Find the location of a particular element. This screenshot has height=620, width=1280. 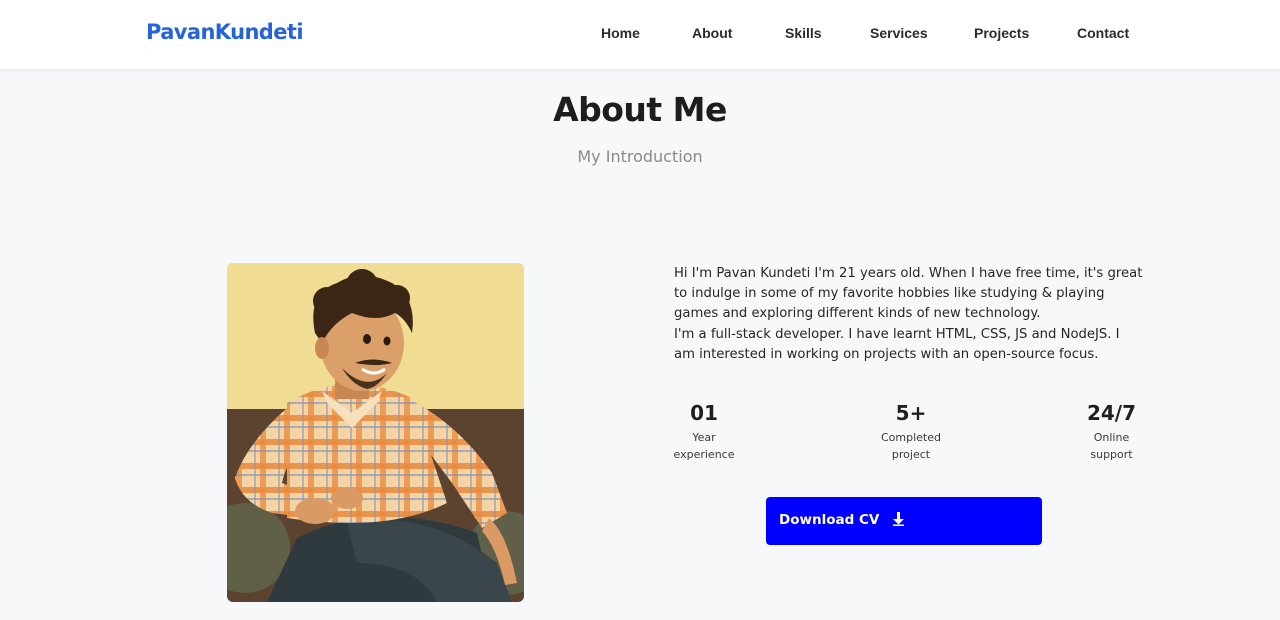

section-title: About Me is located at coordinates (640, 109).